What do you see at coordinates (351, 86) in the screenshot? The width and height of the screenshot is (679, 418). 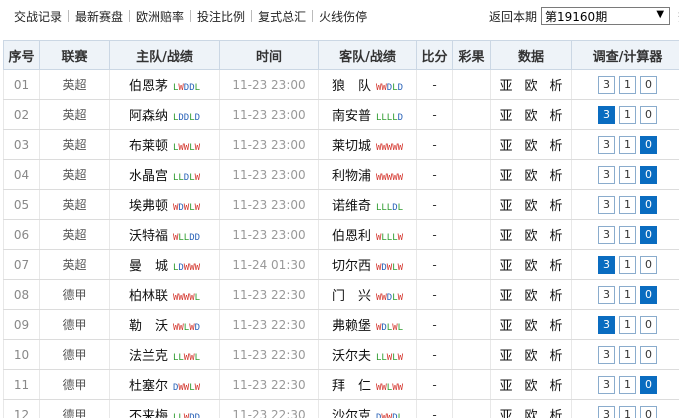 I see `away-team-name: 狼 队` at bounding box center [351, 86].